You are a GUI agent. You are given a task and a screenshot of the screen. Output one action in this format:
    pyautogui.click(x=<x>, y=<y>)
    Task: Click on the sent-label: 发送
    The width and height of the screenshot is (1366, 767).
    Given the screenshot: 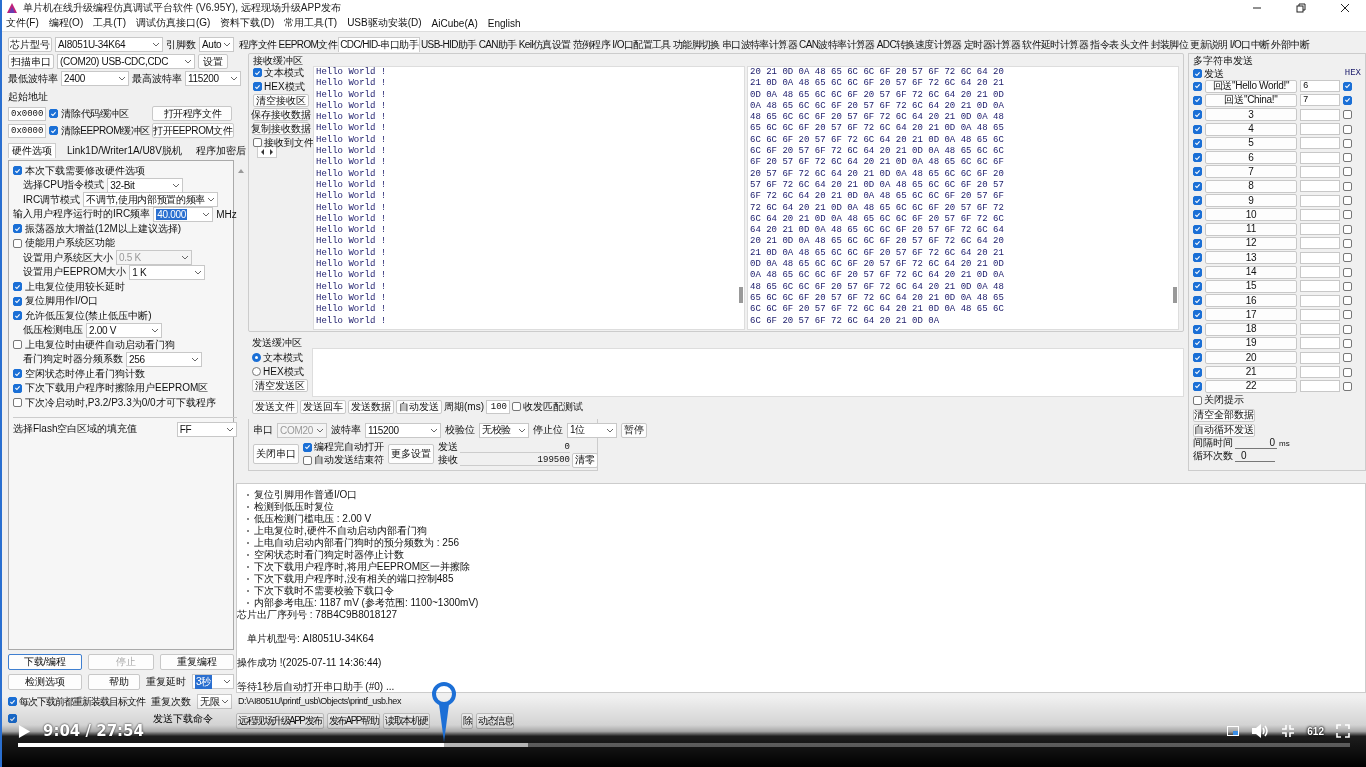 What is the action you would take?
    pyautogui.click(x=448, y=447)
    